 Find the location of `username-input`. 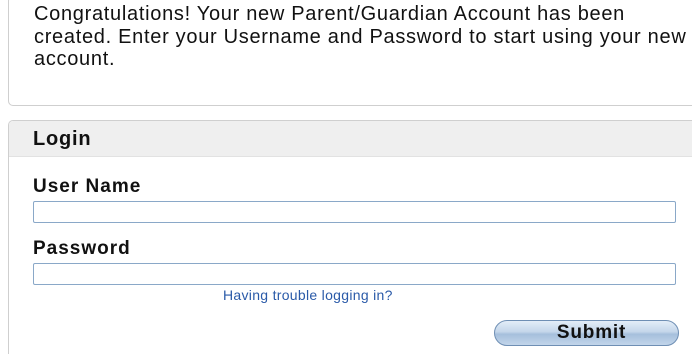

username-input is located at coordinates (354, 212).